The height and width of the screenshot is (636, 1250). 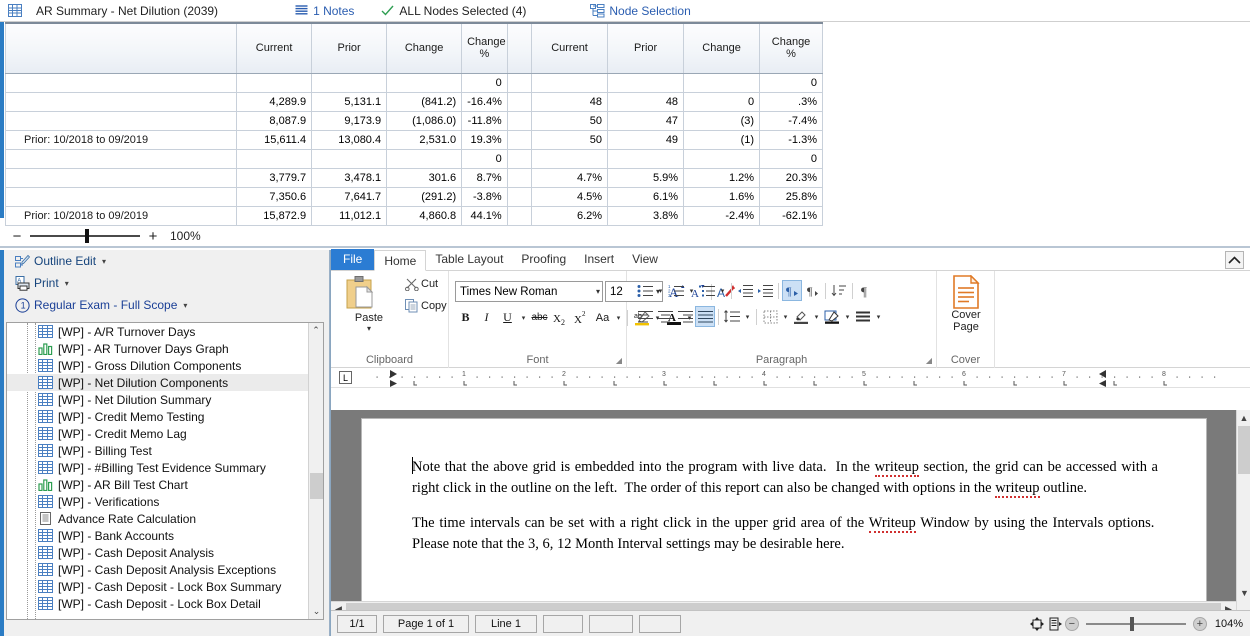 What do you see at coordinates (839, 290) in the screenshot?
I see `sort-button` at bounding box center [839, 290].